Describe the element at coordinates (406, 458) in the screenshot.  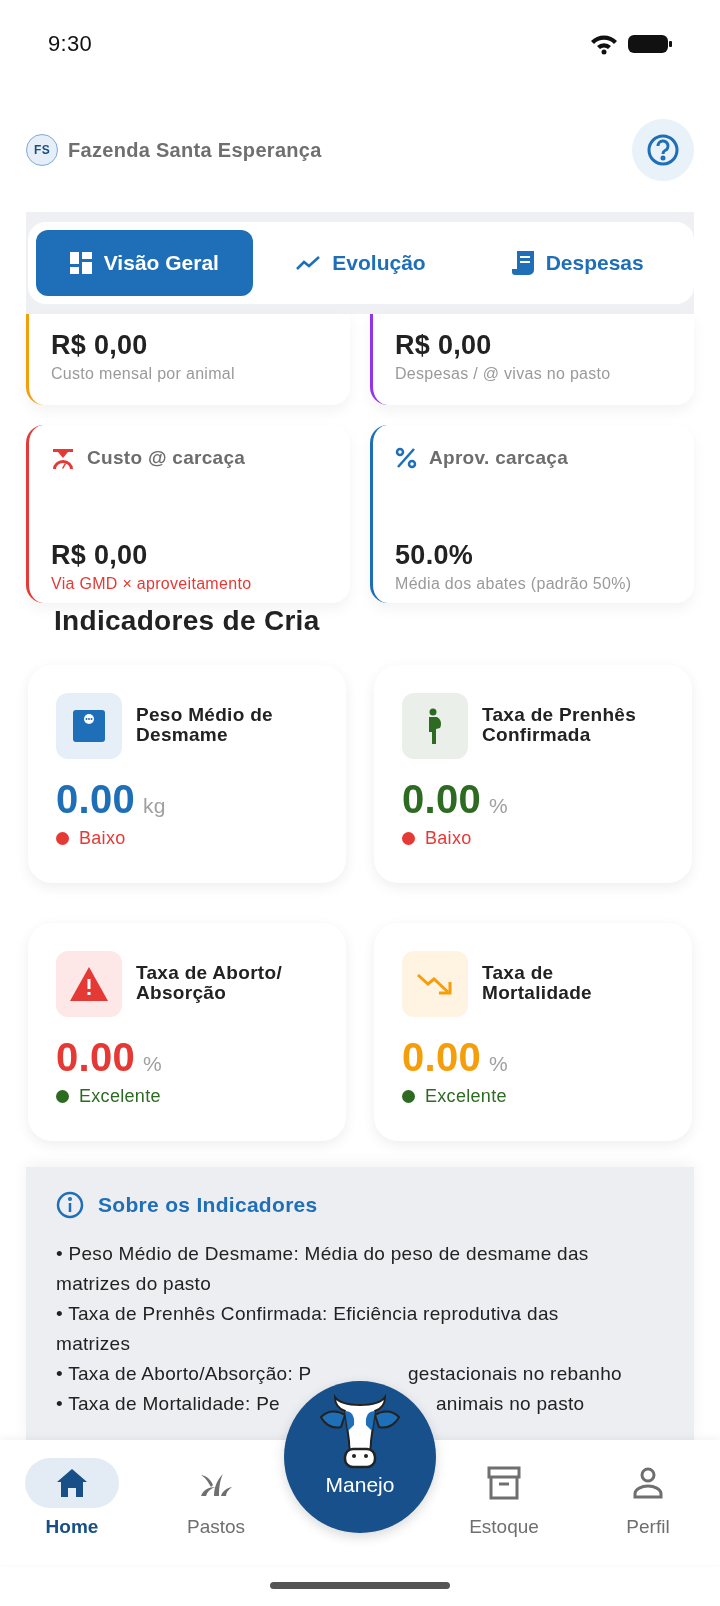
I see `percent-icon` at that location.